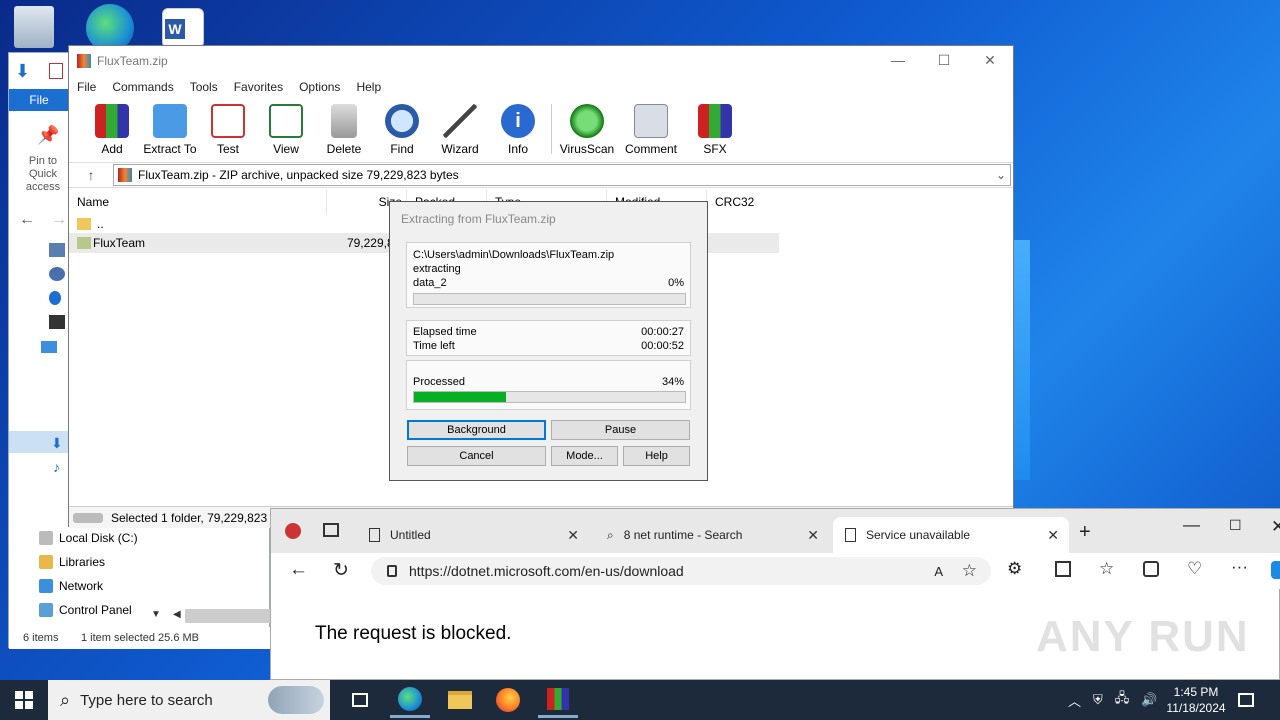 This screenshot has width=1280, height=720. What do you see at coordinates (551, 129) in the screenshot?
I see `toolbar-separator` at bounding box center [551, 129].